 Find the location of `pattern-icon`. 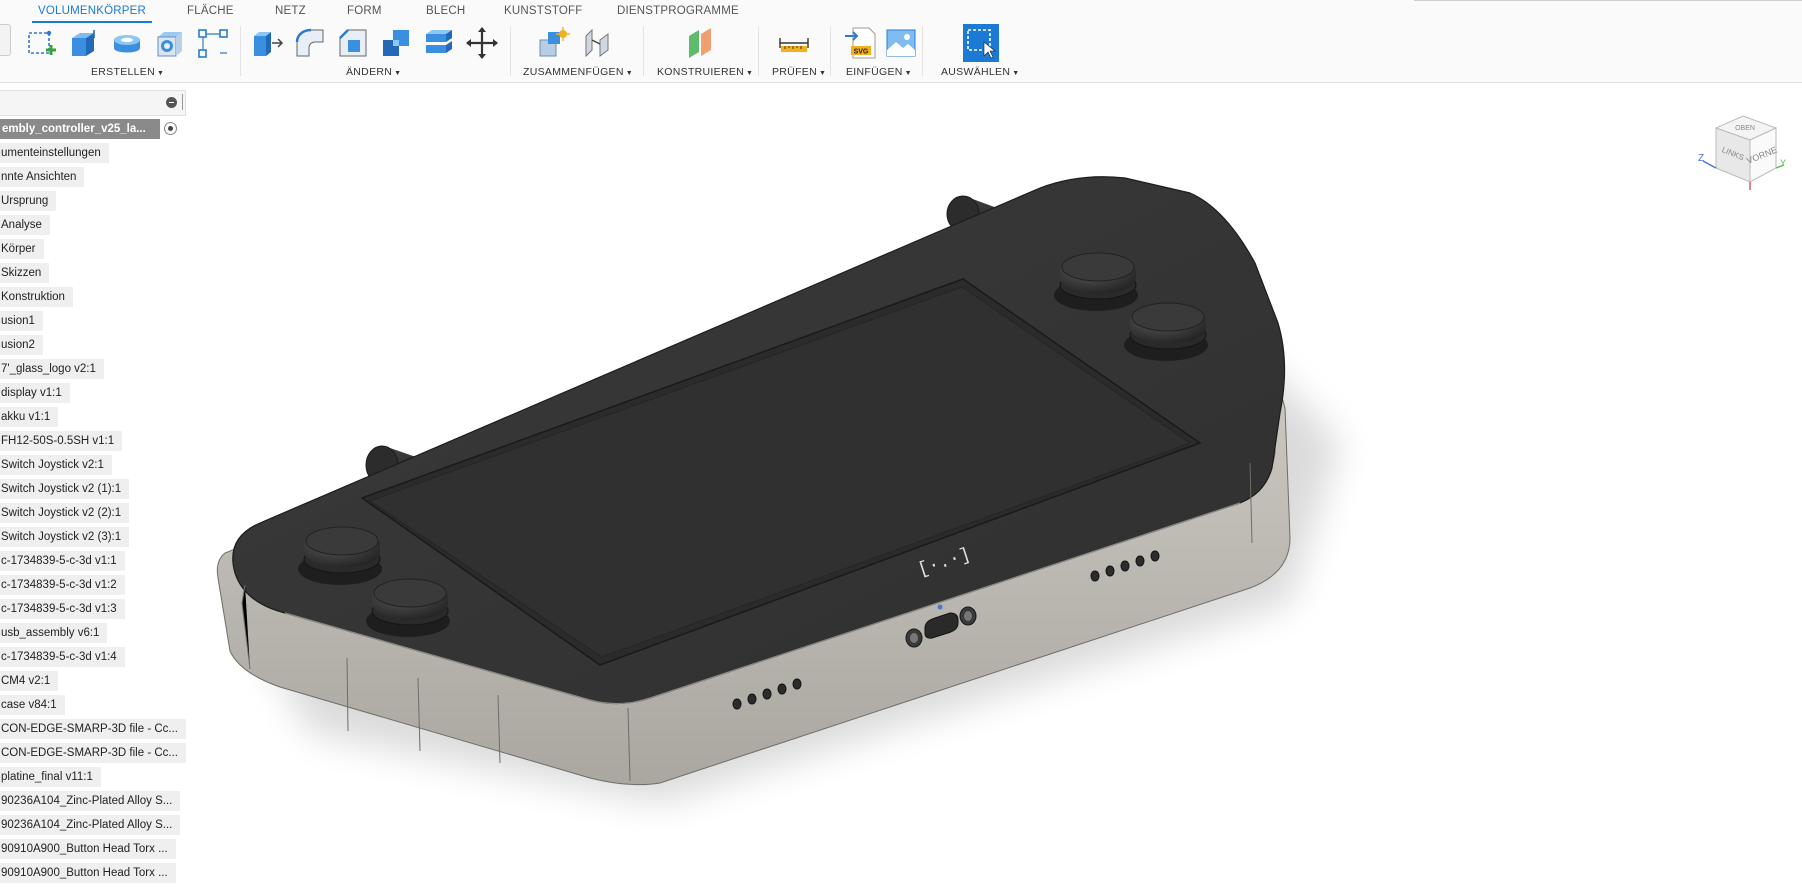

pattern-icon is located at coordinates (213, 43).